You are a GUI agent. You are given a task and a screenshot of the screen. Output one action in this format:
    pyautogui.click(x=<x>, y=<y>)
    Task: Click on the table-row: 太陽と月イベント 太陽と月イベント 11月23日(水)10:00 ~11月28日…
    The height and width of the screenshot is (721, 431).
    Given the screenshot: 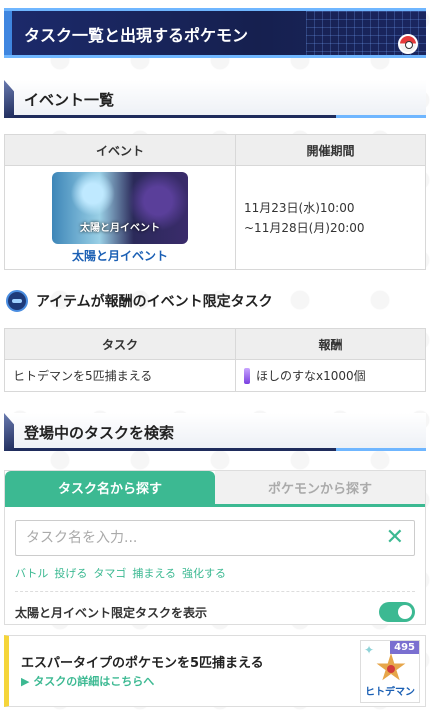 What is the action you would take?
    pyautogui.click(x=215, y=217)
    